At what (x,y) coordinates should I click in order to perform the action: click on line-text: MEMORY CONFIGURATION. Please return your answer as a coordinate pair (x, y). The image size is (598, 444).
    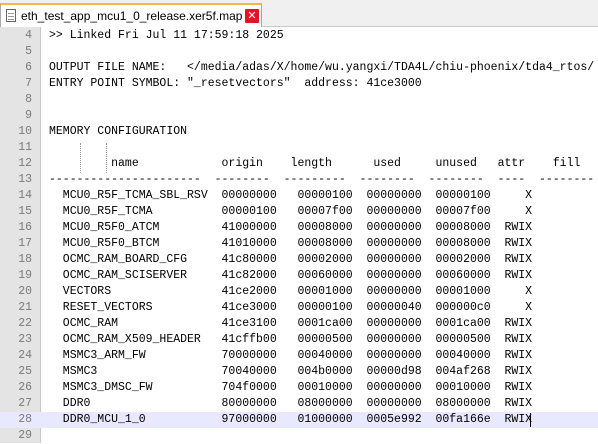
    Looking at the image, I should click on (118, 131).